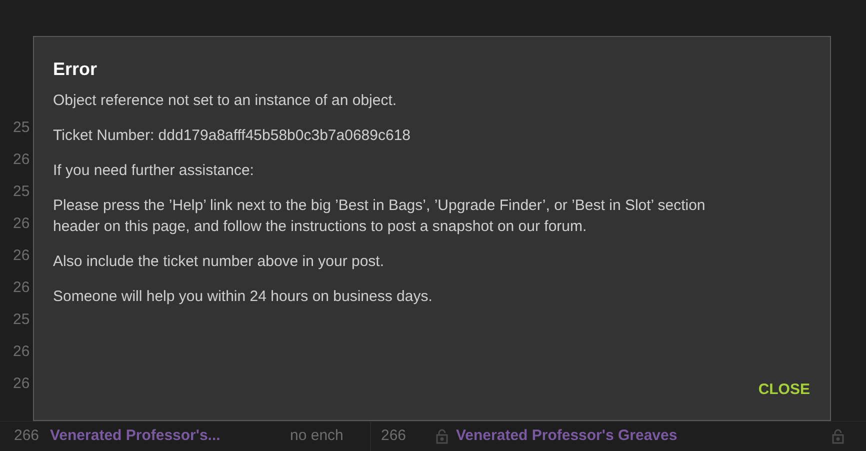 This screenshot has height=451, width=866. I want to click on message-text: Please press the ’Help’ link next to the big ’Best in Bags’, ’Upgrade Finder’, or ’Best in Slot’ section header on this page, and follow the instructions to post a snapshot on our forum., so click(379, 216).